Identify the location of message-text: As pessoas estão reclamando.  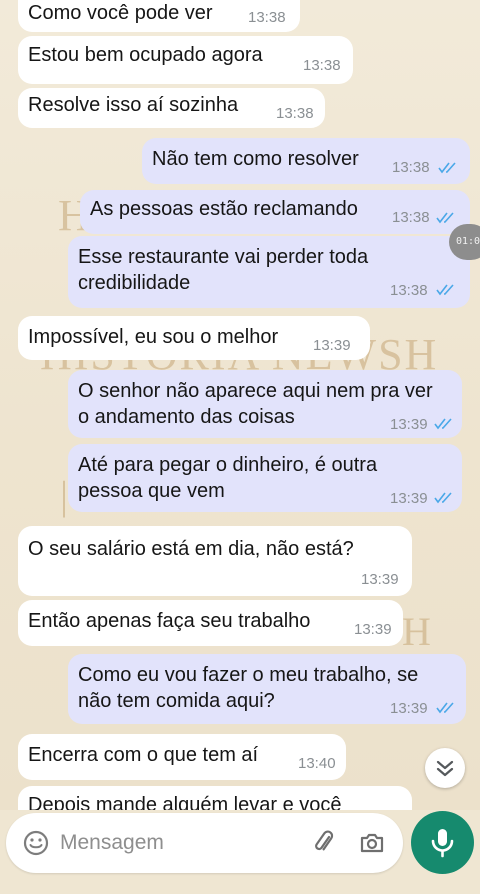
(224, 209).